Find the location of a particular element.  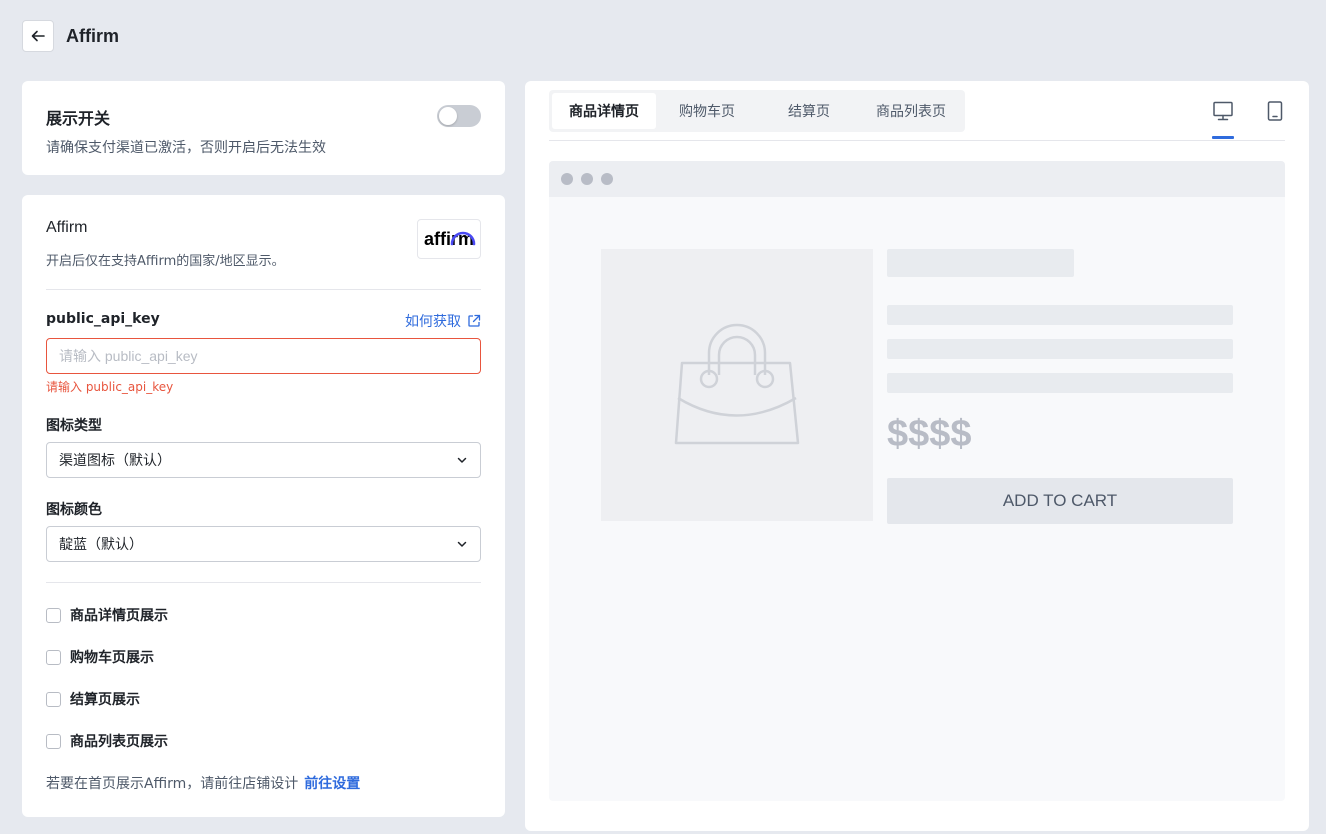

icon-color-label: 图标颜色 is located at coordinates (74, 510).